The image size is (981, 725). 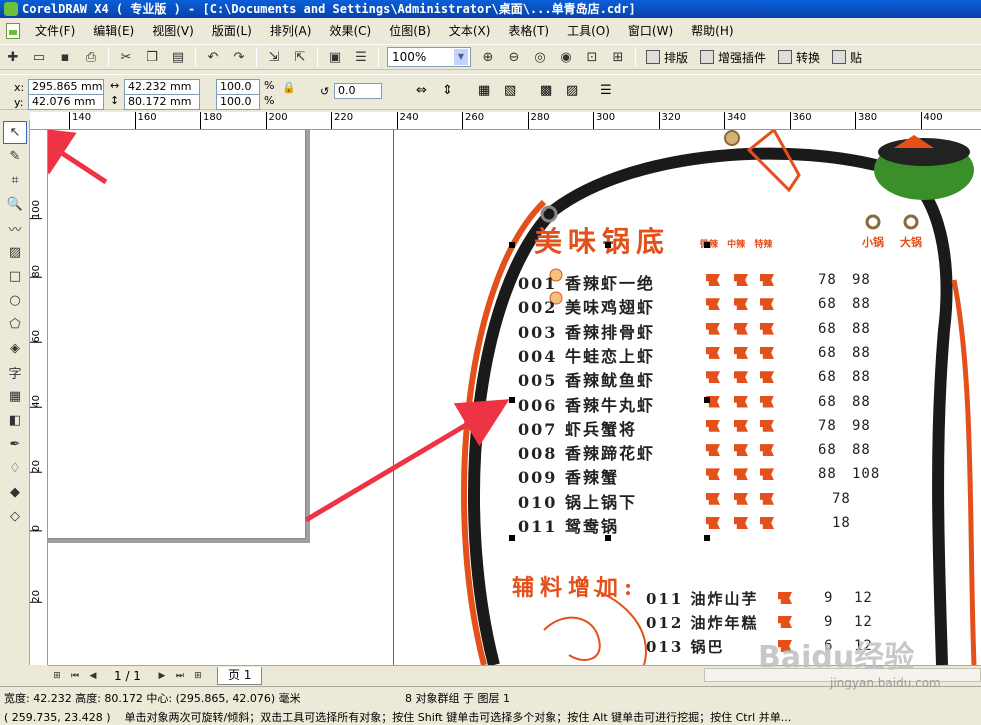 What do you see at coordinates (15, 132) in the screenshot?
I see `pick-tool-icon: ↖` at bounding box center [15, 132].